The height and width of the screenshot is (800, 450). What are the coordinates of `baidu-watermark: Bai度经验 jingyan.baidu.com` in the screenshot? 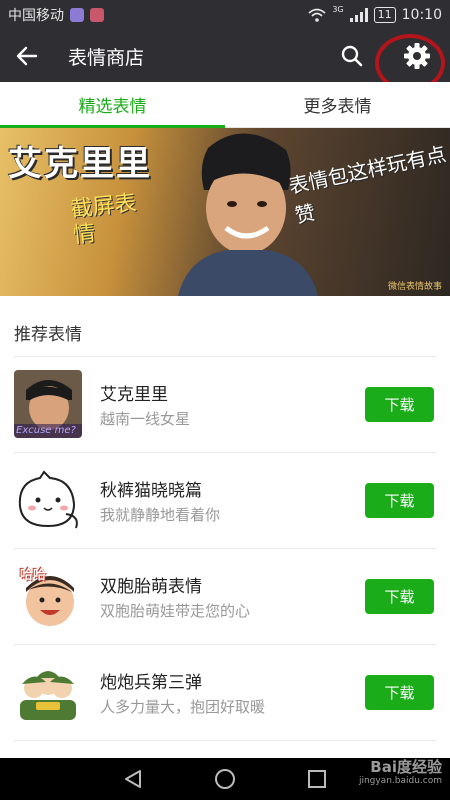 It's located at (400, 773).